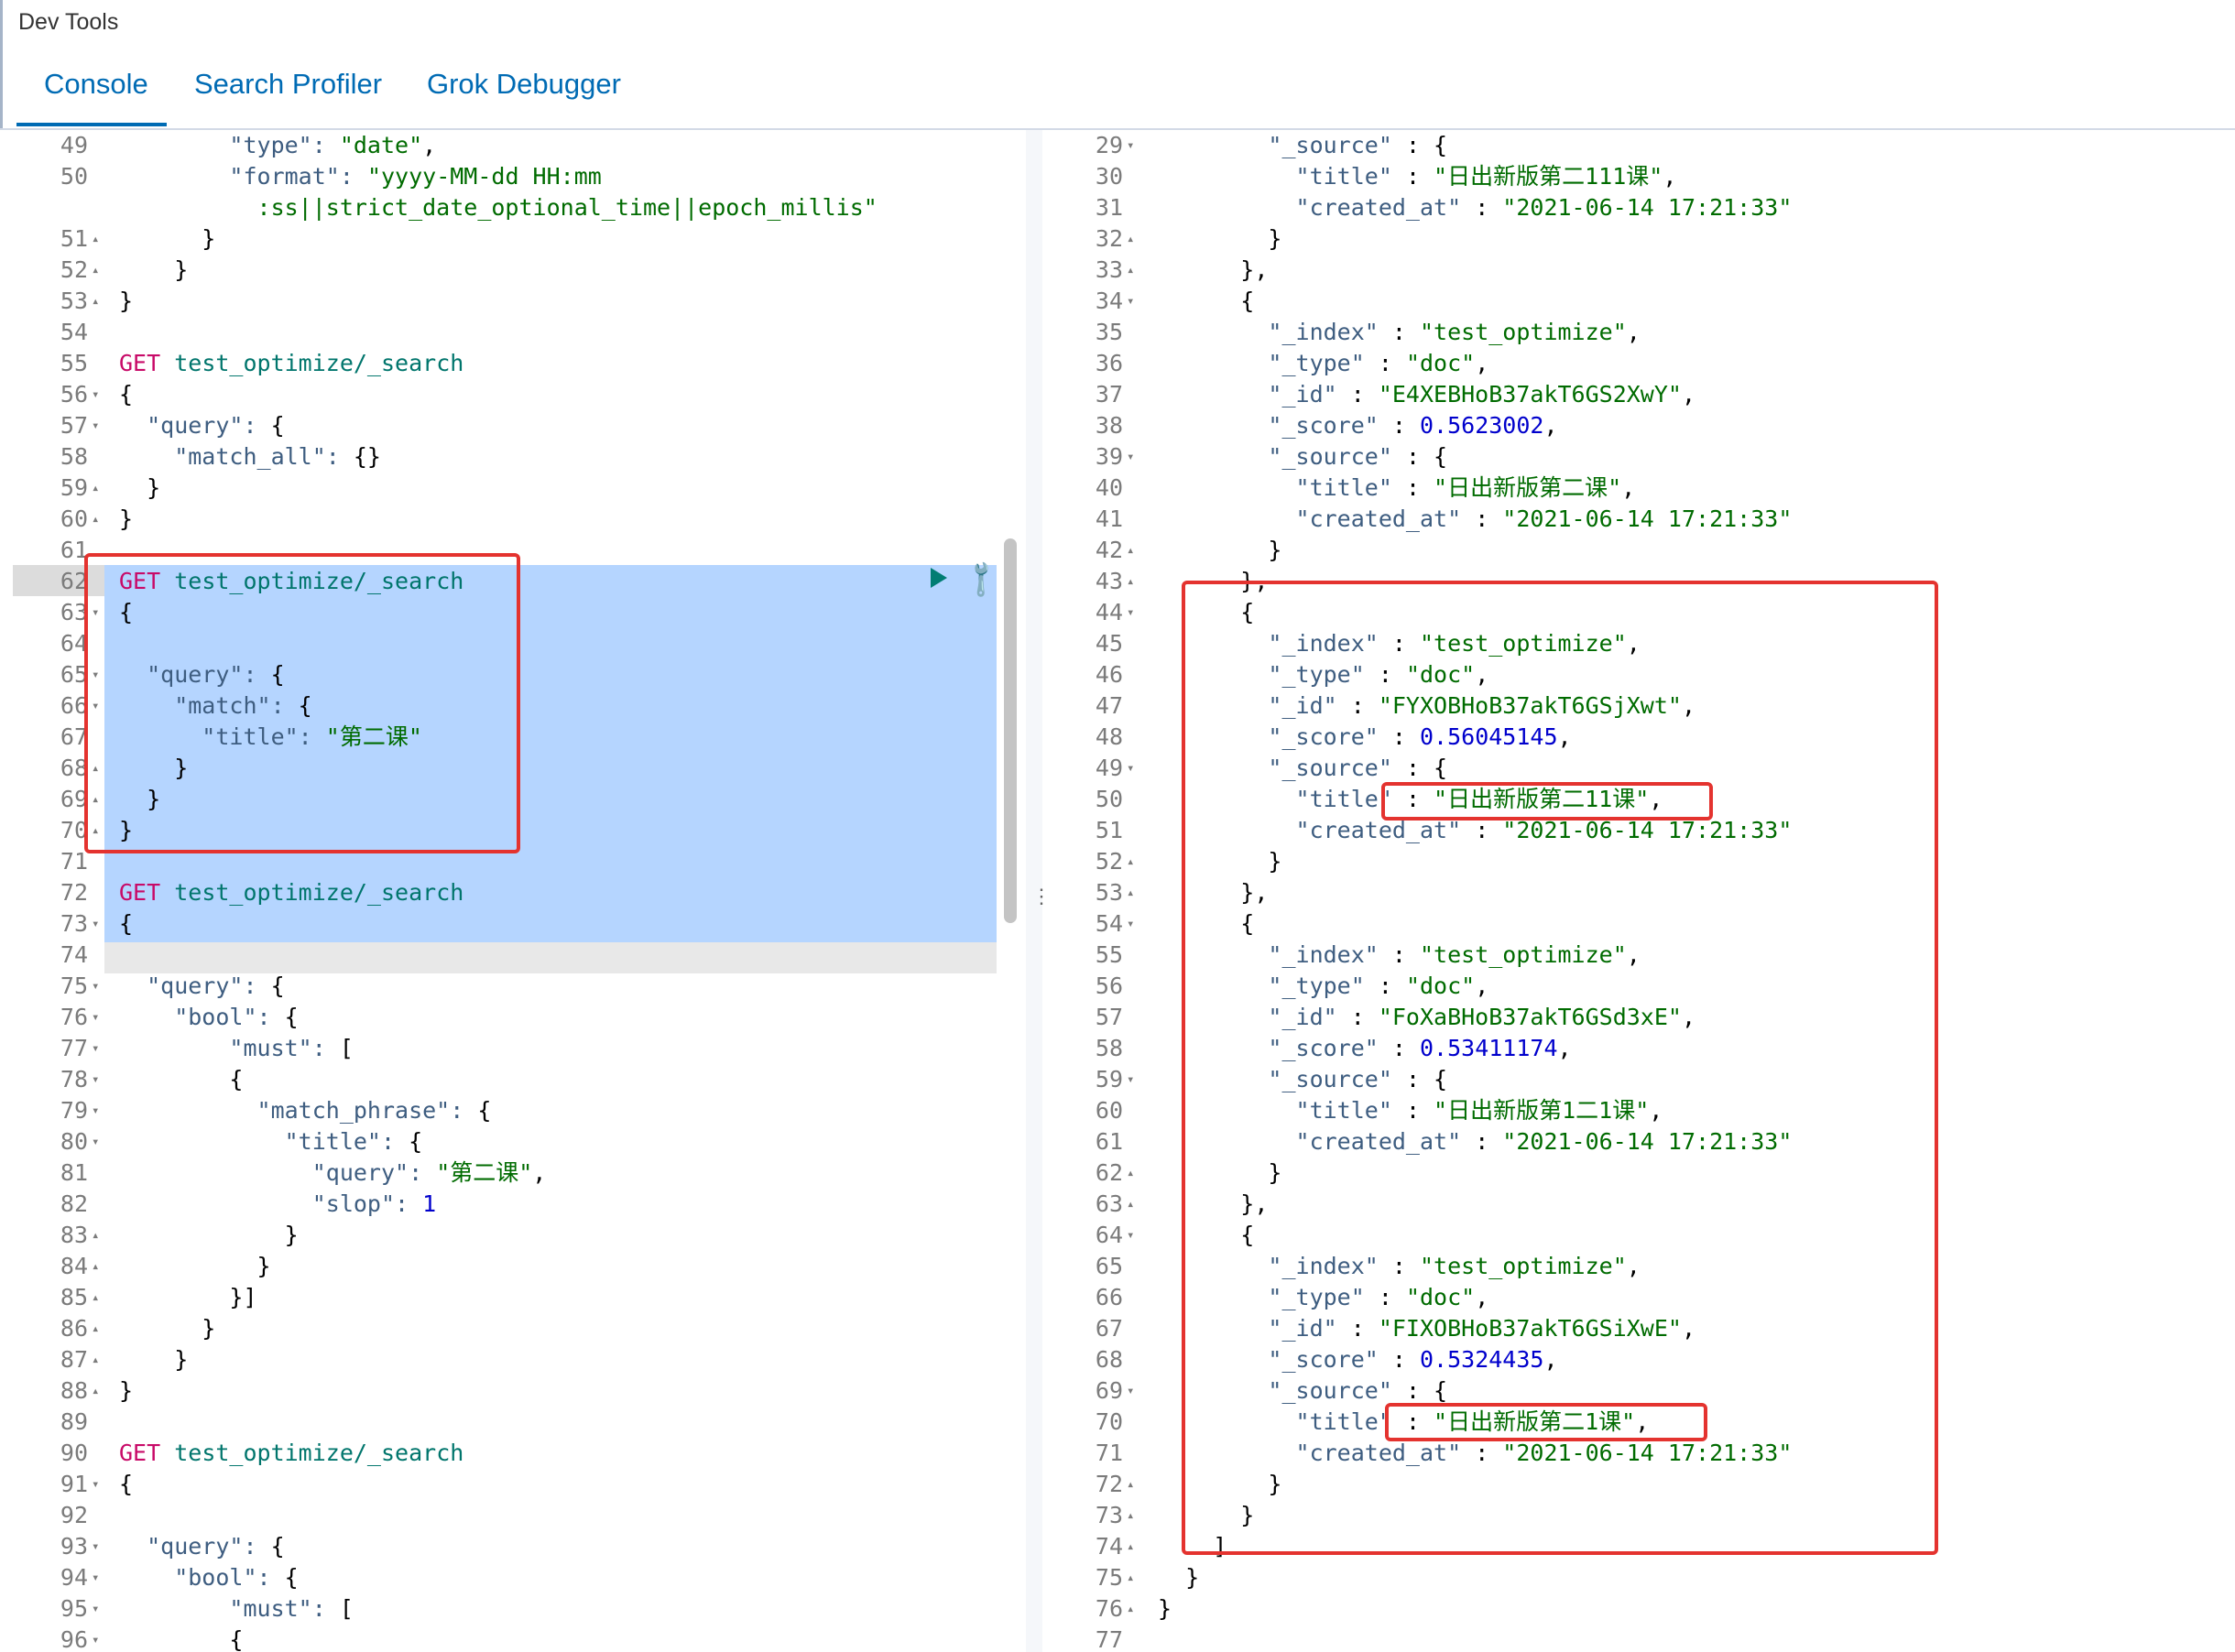  Describe the element at coordinates (524, 85) in the screenshot. I see `tab-grok-debugger: Grok Debugger` at that location.